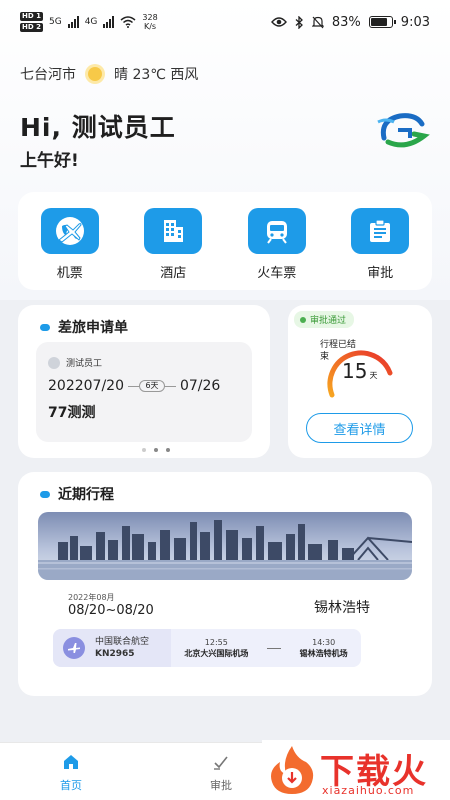  Describe the element at coordinates (359, 428) in the screenshot. I see `view-details-button: 查看详情` at that location.